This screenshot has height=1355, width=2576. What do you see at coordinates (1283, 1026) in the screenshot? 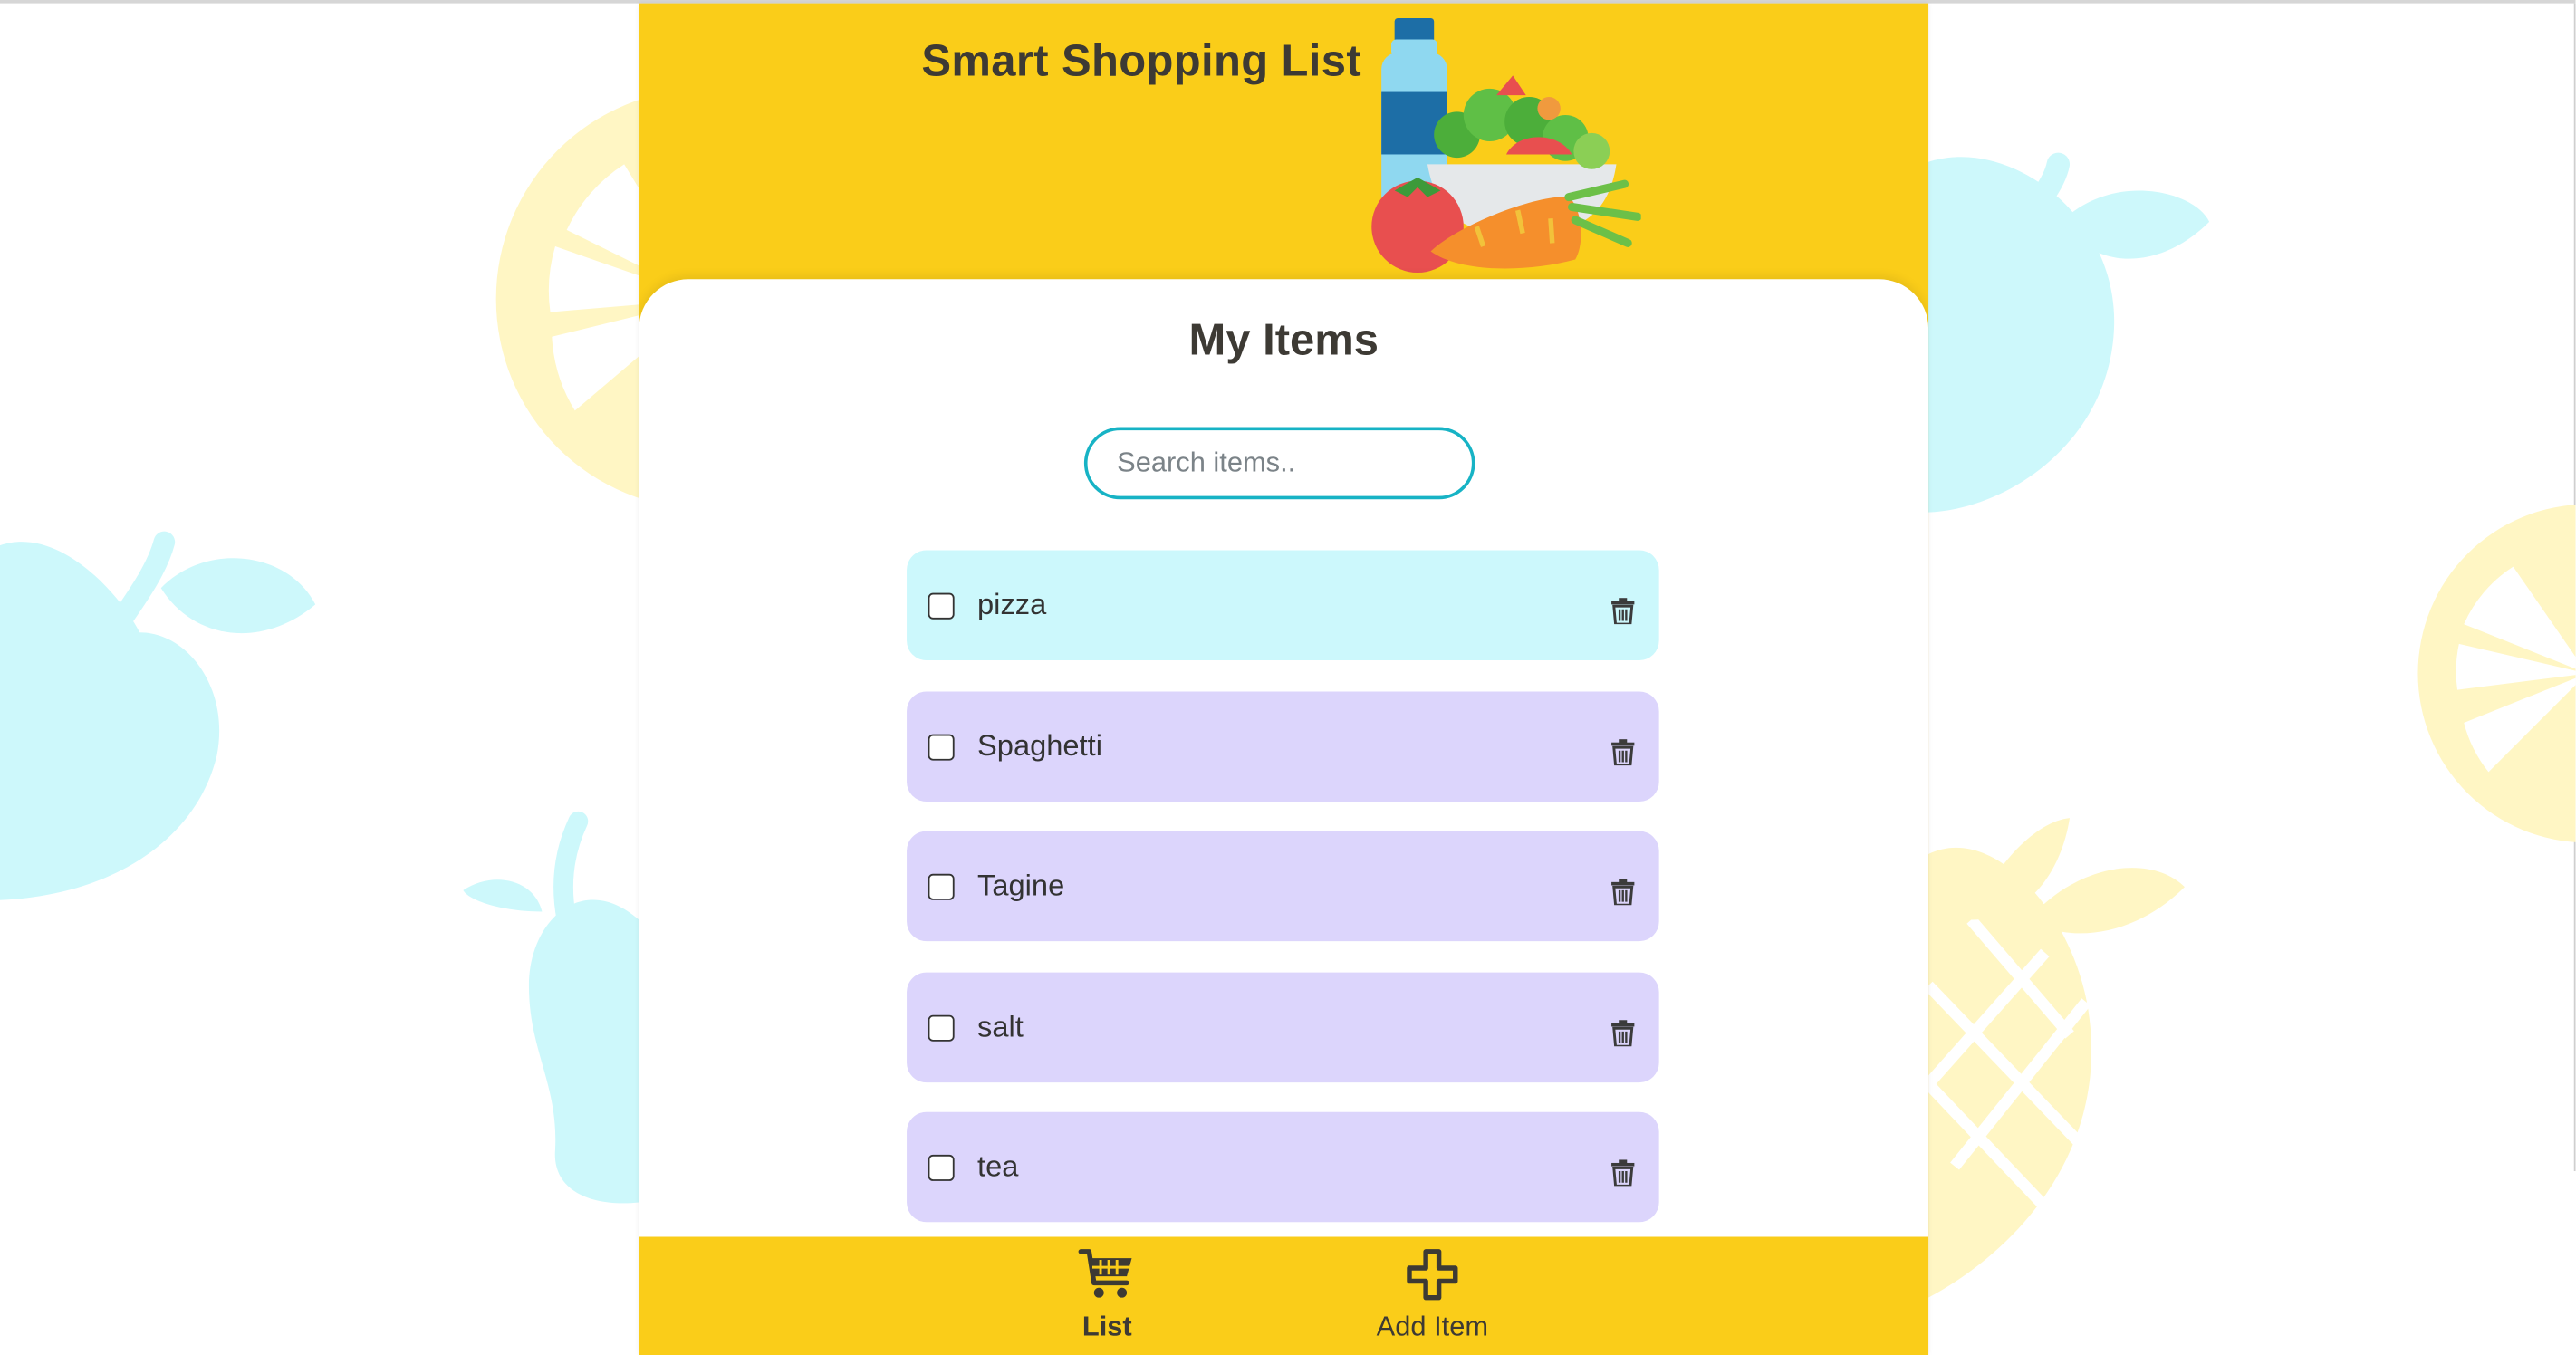
I see `list-item: salt` at bounding box center [1283, 1026].